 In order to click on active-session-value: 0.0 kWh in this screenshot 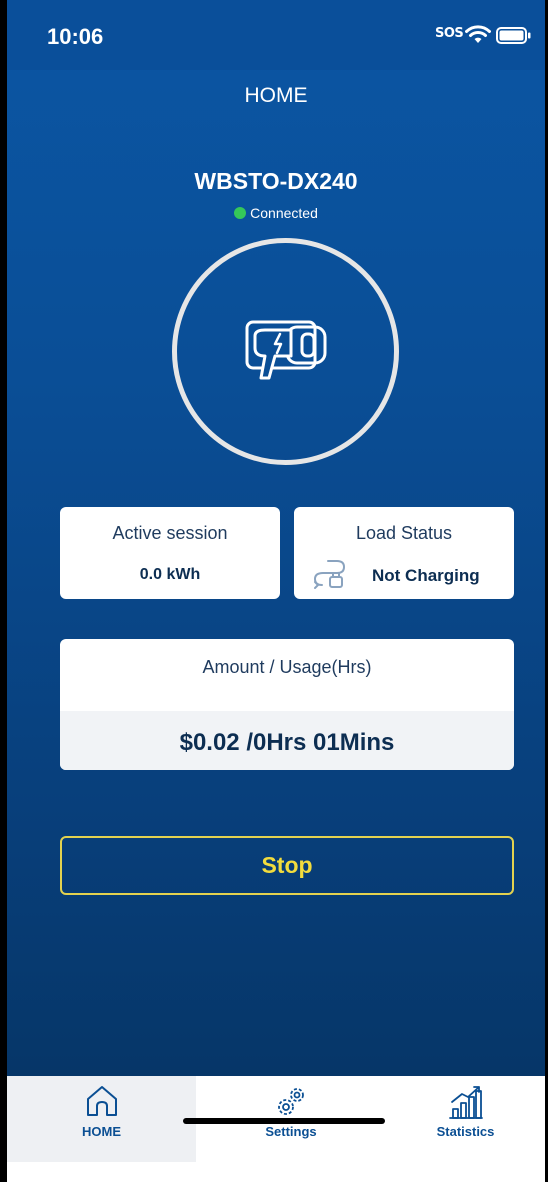, I will do `click(170, 574)`.